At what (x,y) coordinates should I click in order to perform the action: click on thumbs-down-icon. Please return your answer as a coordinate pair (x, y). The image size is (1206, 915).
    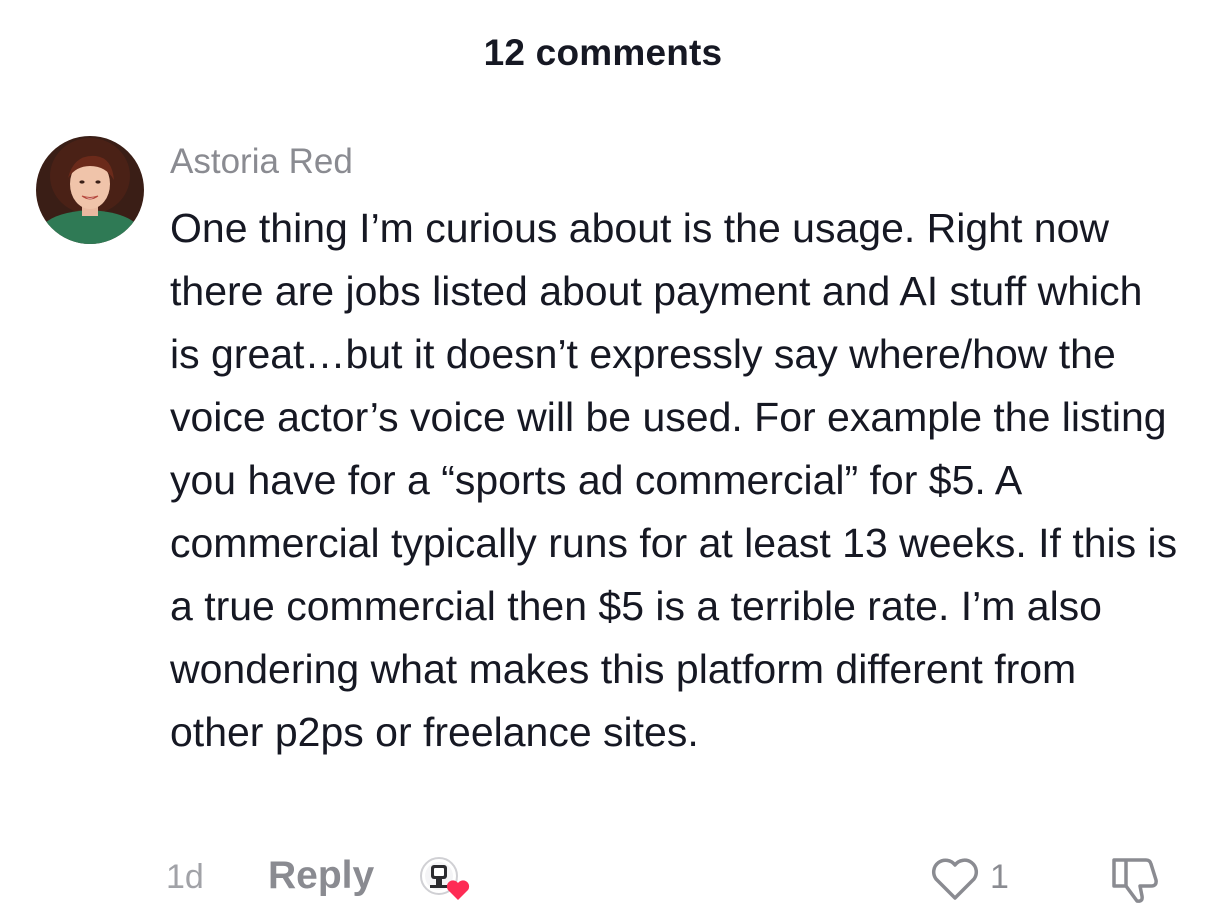
    Looking at the image, I should click on (1135, 880).